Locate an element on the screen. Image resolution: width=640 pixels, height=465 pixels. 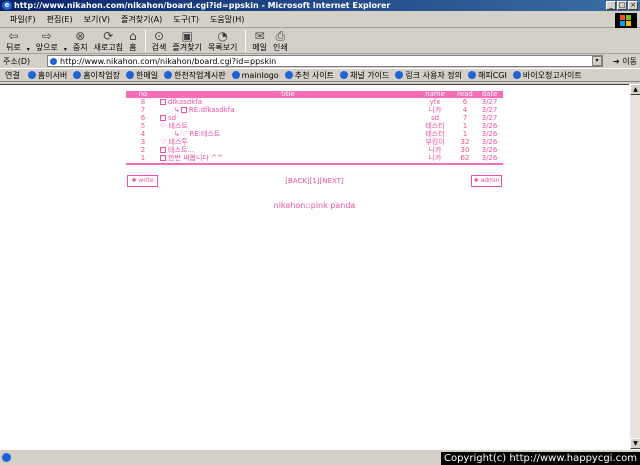
row-title-text: 한번 써봅니다 ^^ is located at coordinates (195, 158).